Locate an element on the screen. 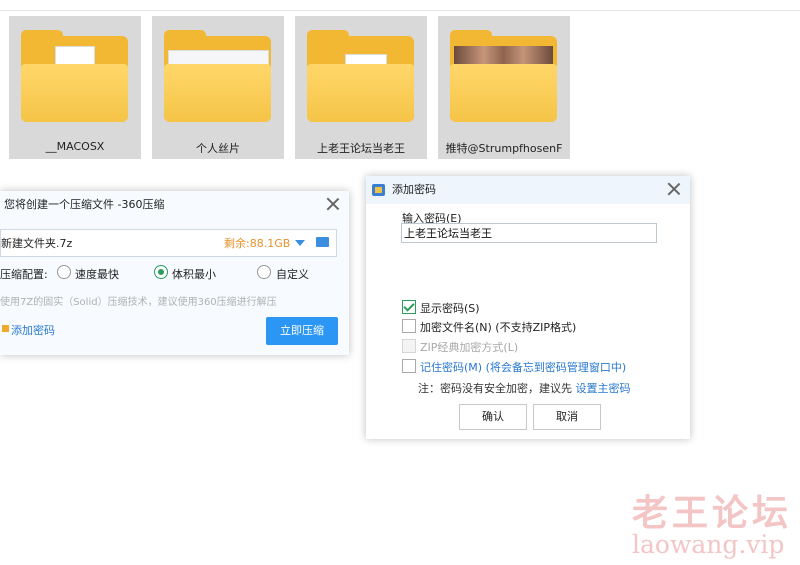 This screenshot has width=800, height=565. archive-filename: 新建文件夹.7z is located at coordinates (36, 243).